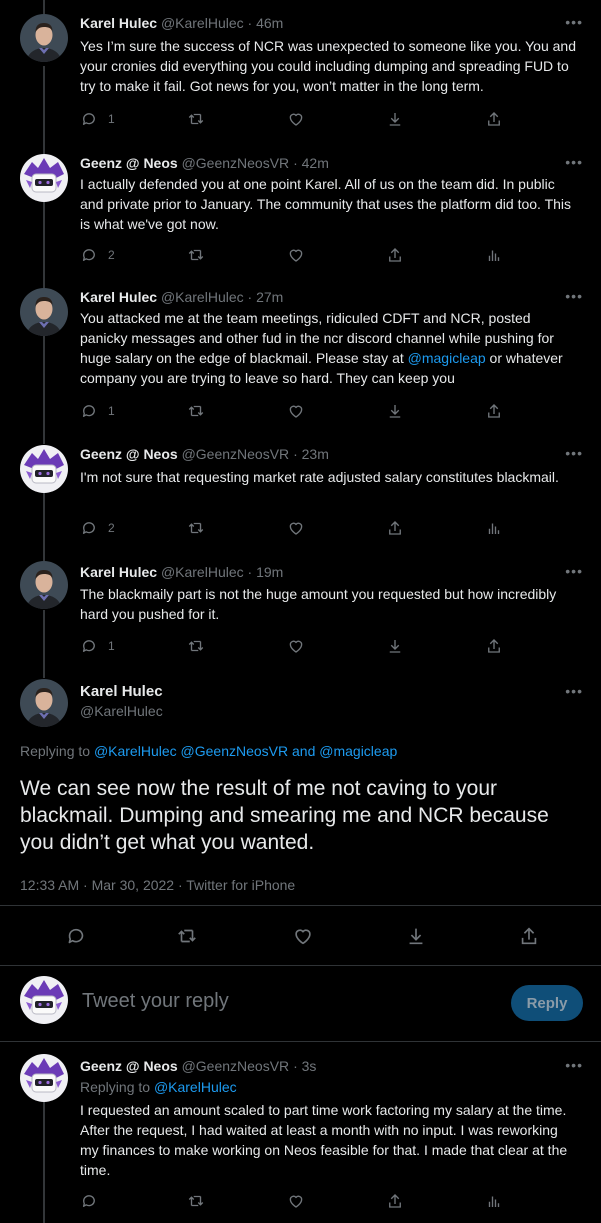  What do you see at coordinates (269, 572) in the screenshot?
I see `tweet-time: 19m` at bounding box center [269, 572].